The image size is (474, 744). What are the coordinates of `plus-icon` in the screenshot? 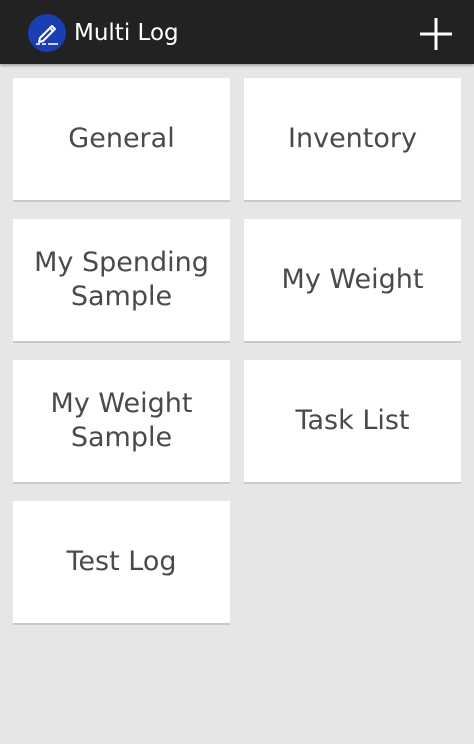 It's located at (436, 34).